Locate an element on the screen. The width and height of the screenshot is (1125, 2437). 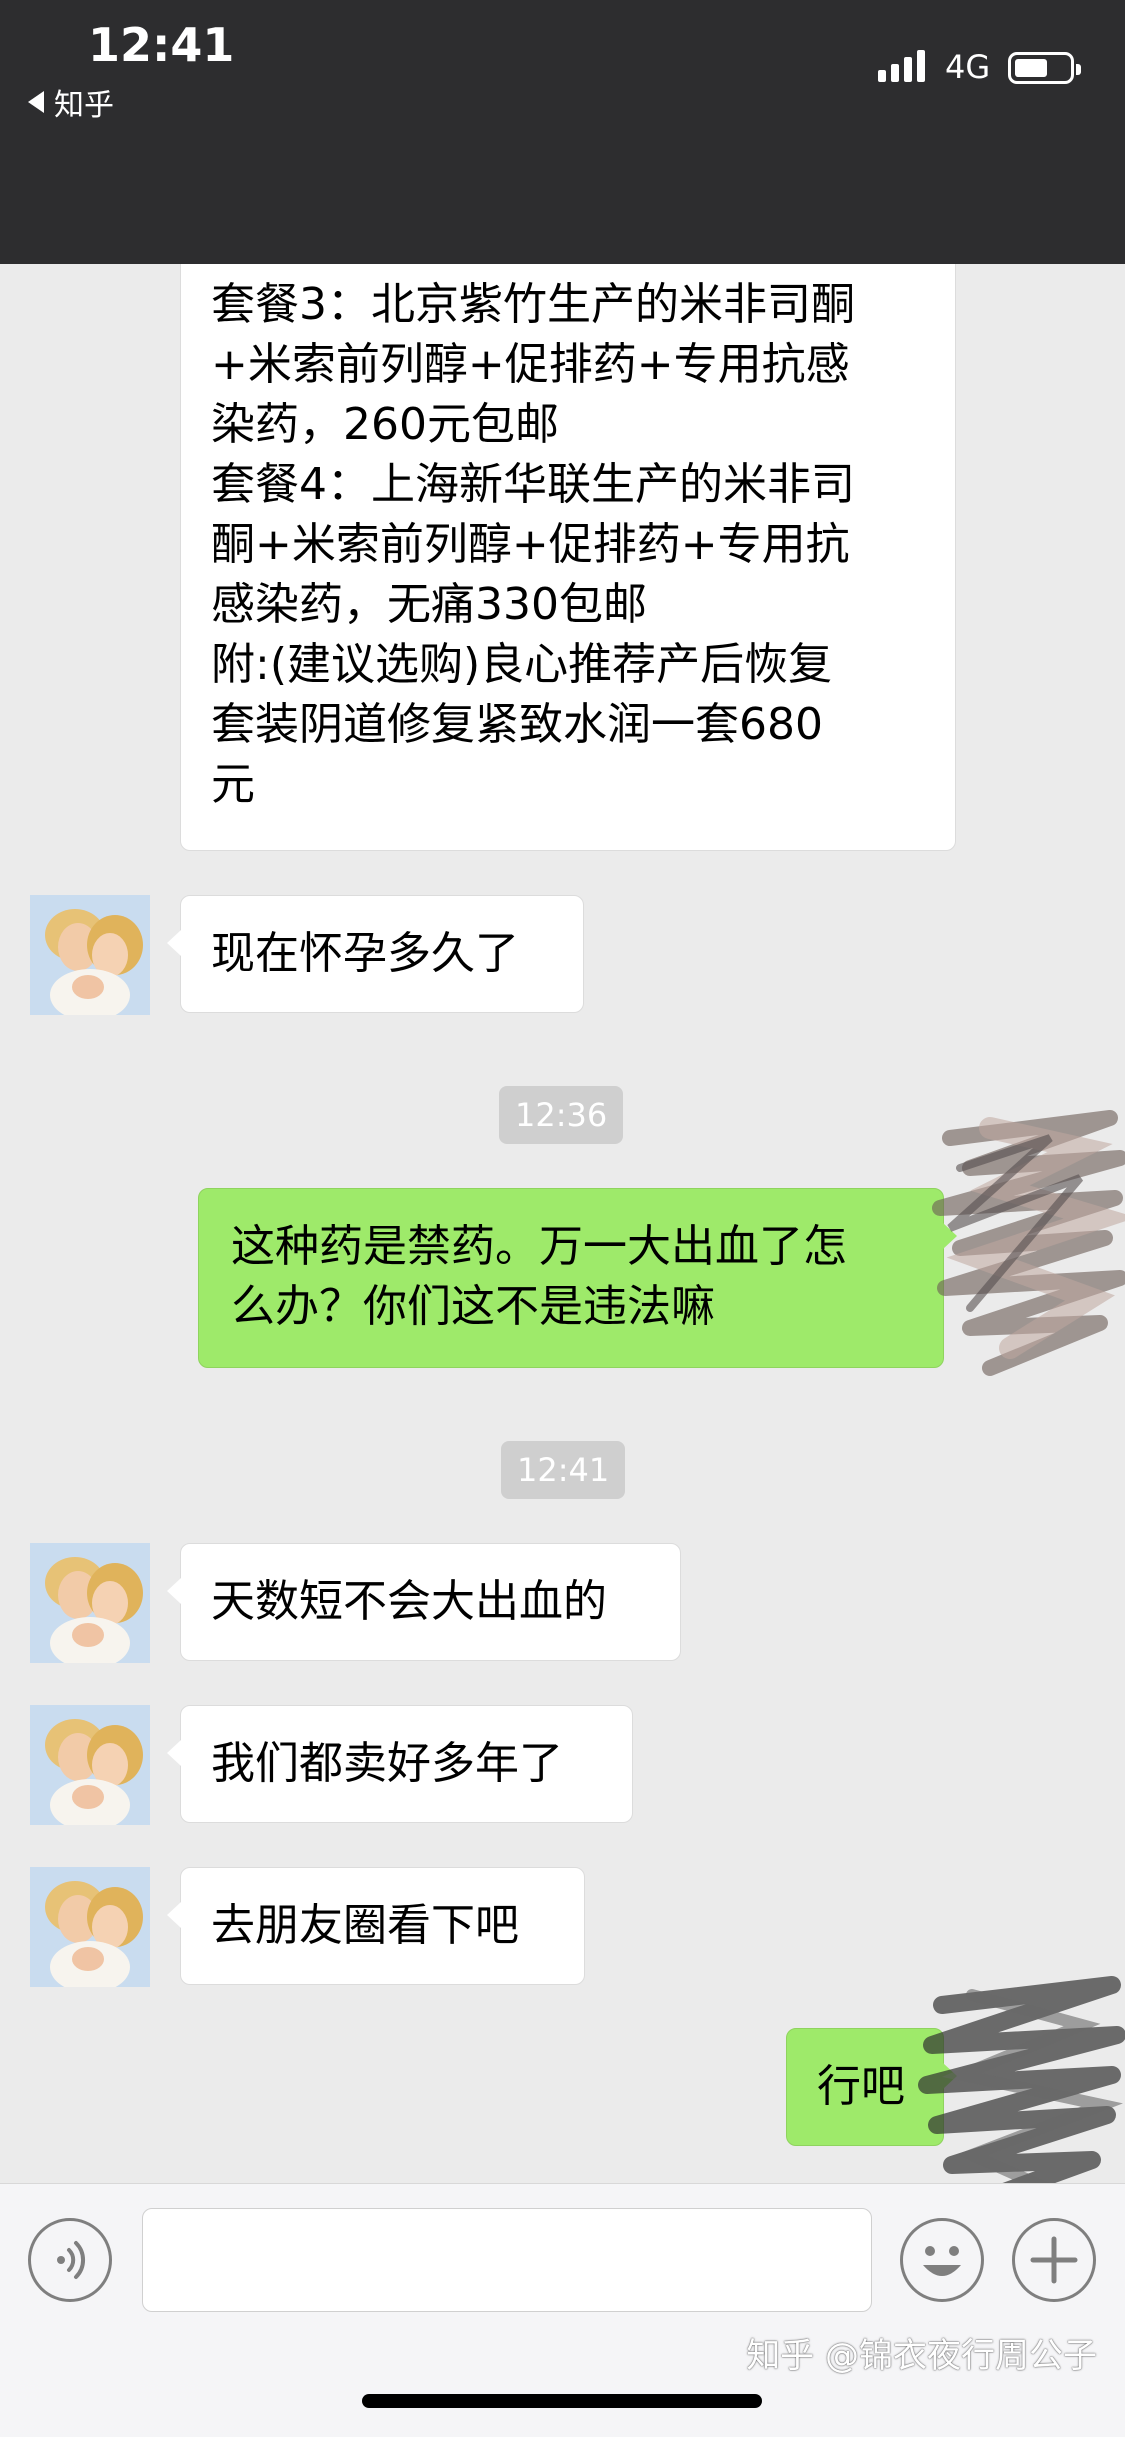
message-line: +米索前列醇+促排药+专用抗感 is located at coordinates (530, 364).